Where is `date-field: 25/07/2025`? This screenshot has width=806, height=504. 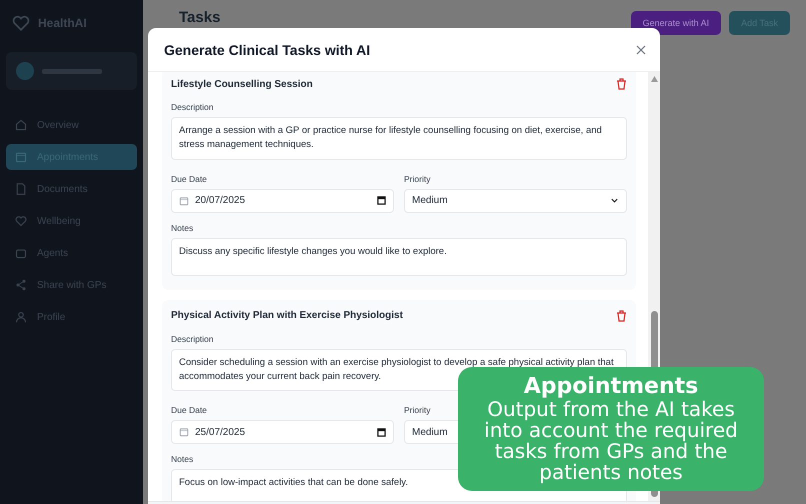
date-field: 25/07/2025 is located at coordinates (282, 432).